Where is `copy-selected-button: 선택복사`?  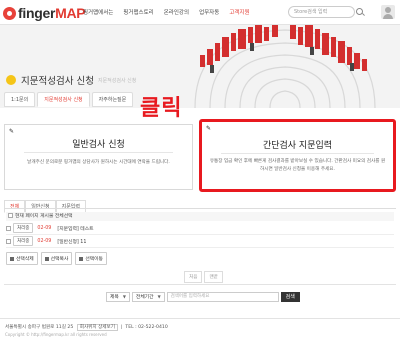 copy-selected-button: 선택복사 is located at coordinates (56, 258).